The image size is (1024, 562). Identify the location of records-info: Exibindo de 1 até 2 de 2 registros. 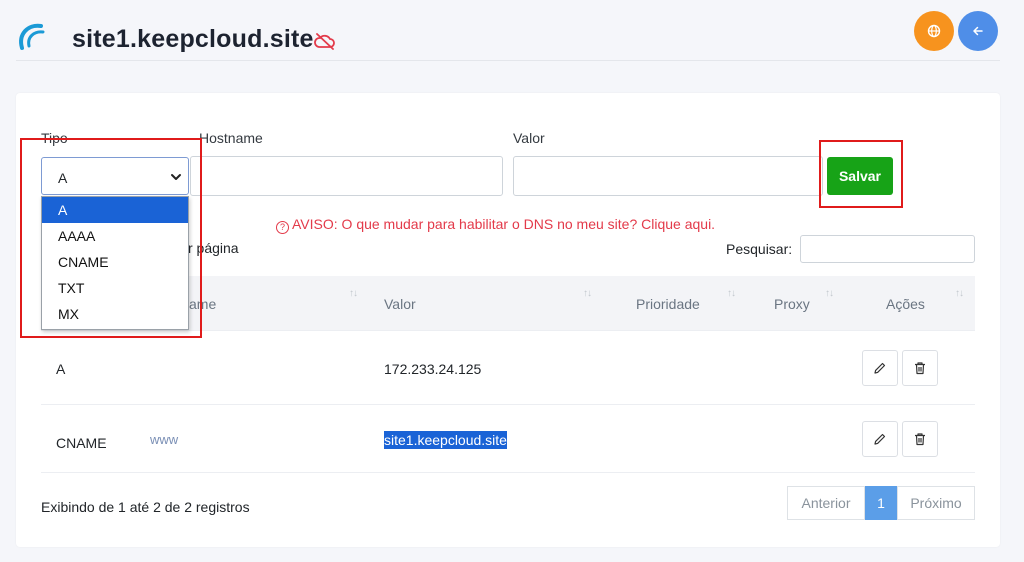
(145, 507).